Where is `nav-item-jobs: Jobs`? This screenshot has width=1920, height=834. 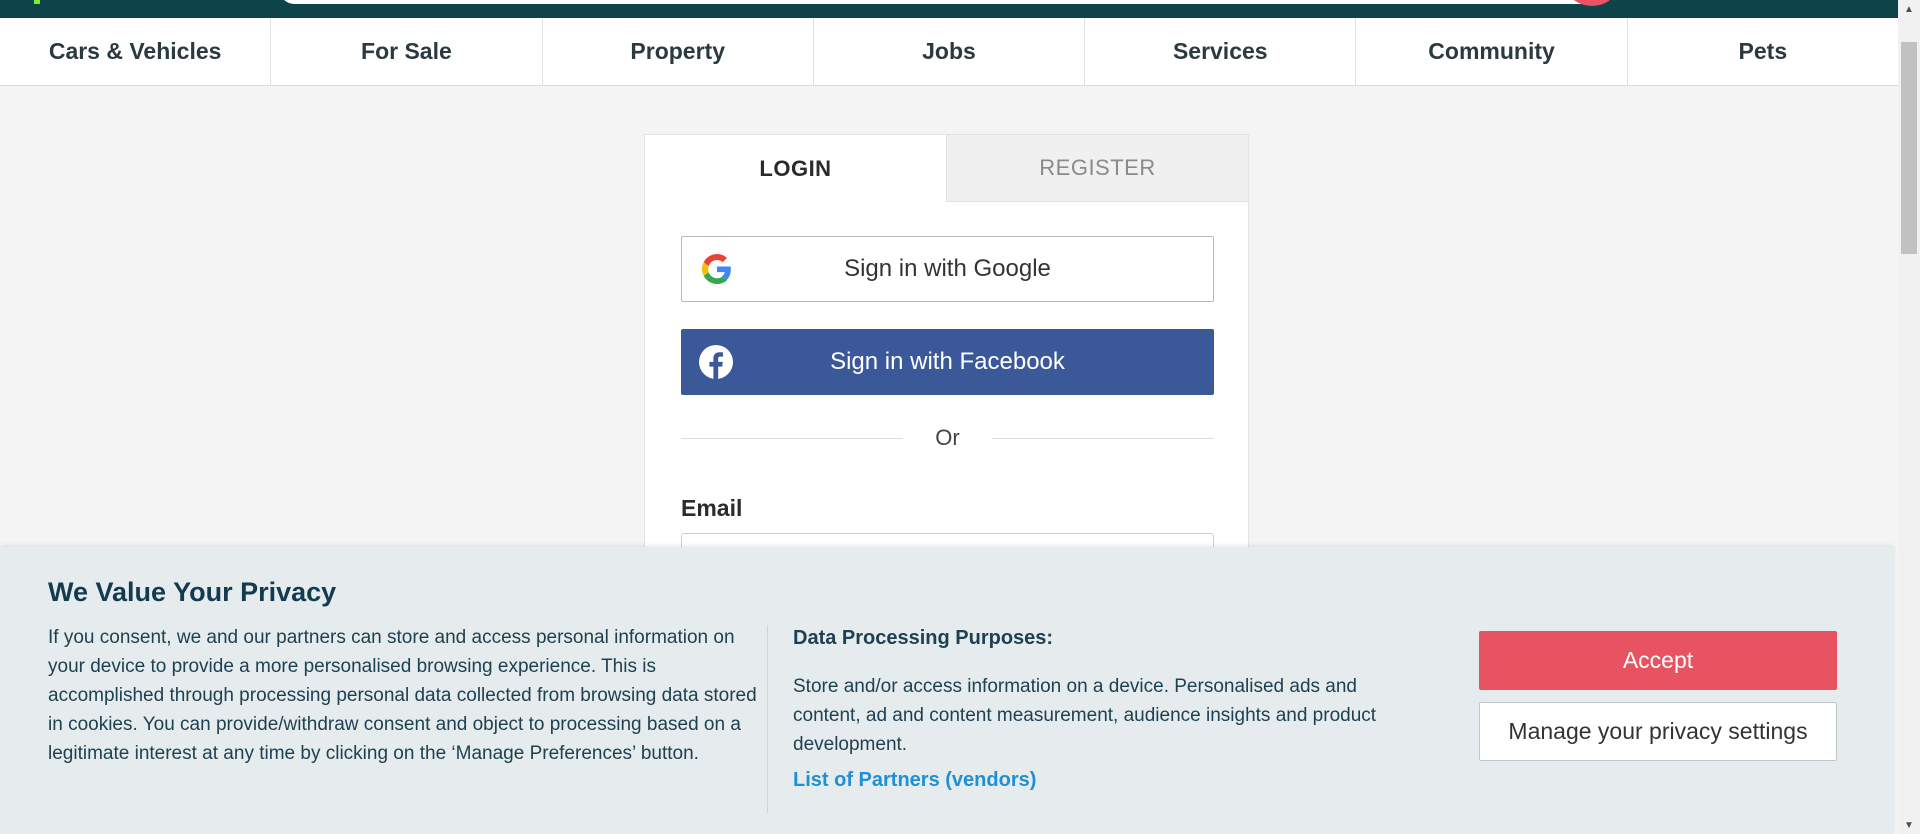
nav-item-jobs: Jobs is located at coordinates (950, 51).